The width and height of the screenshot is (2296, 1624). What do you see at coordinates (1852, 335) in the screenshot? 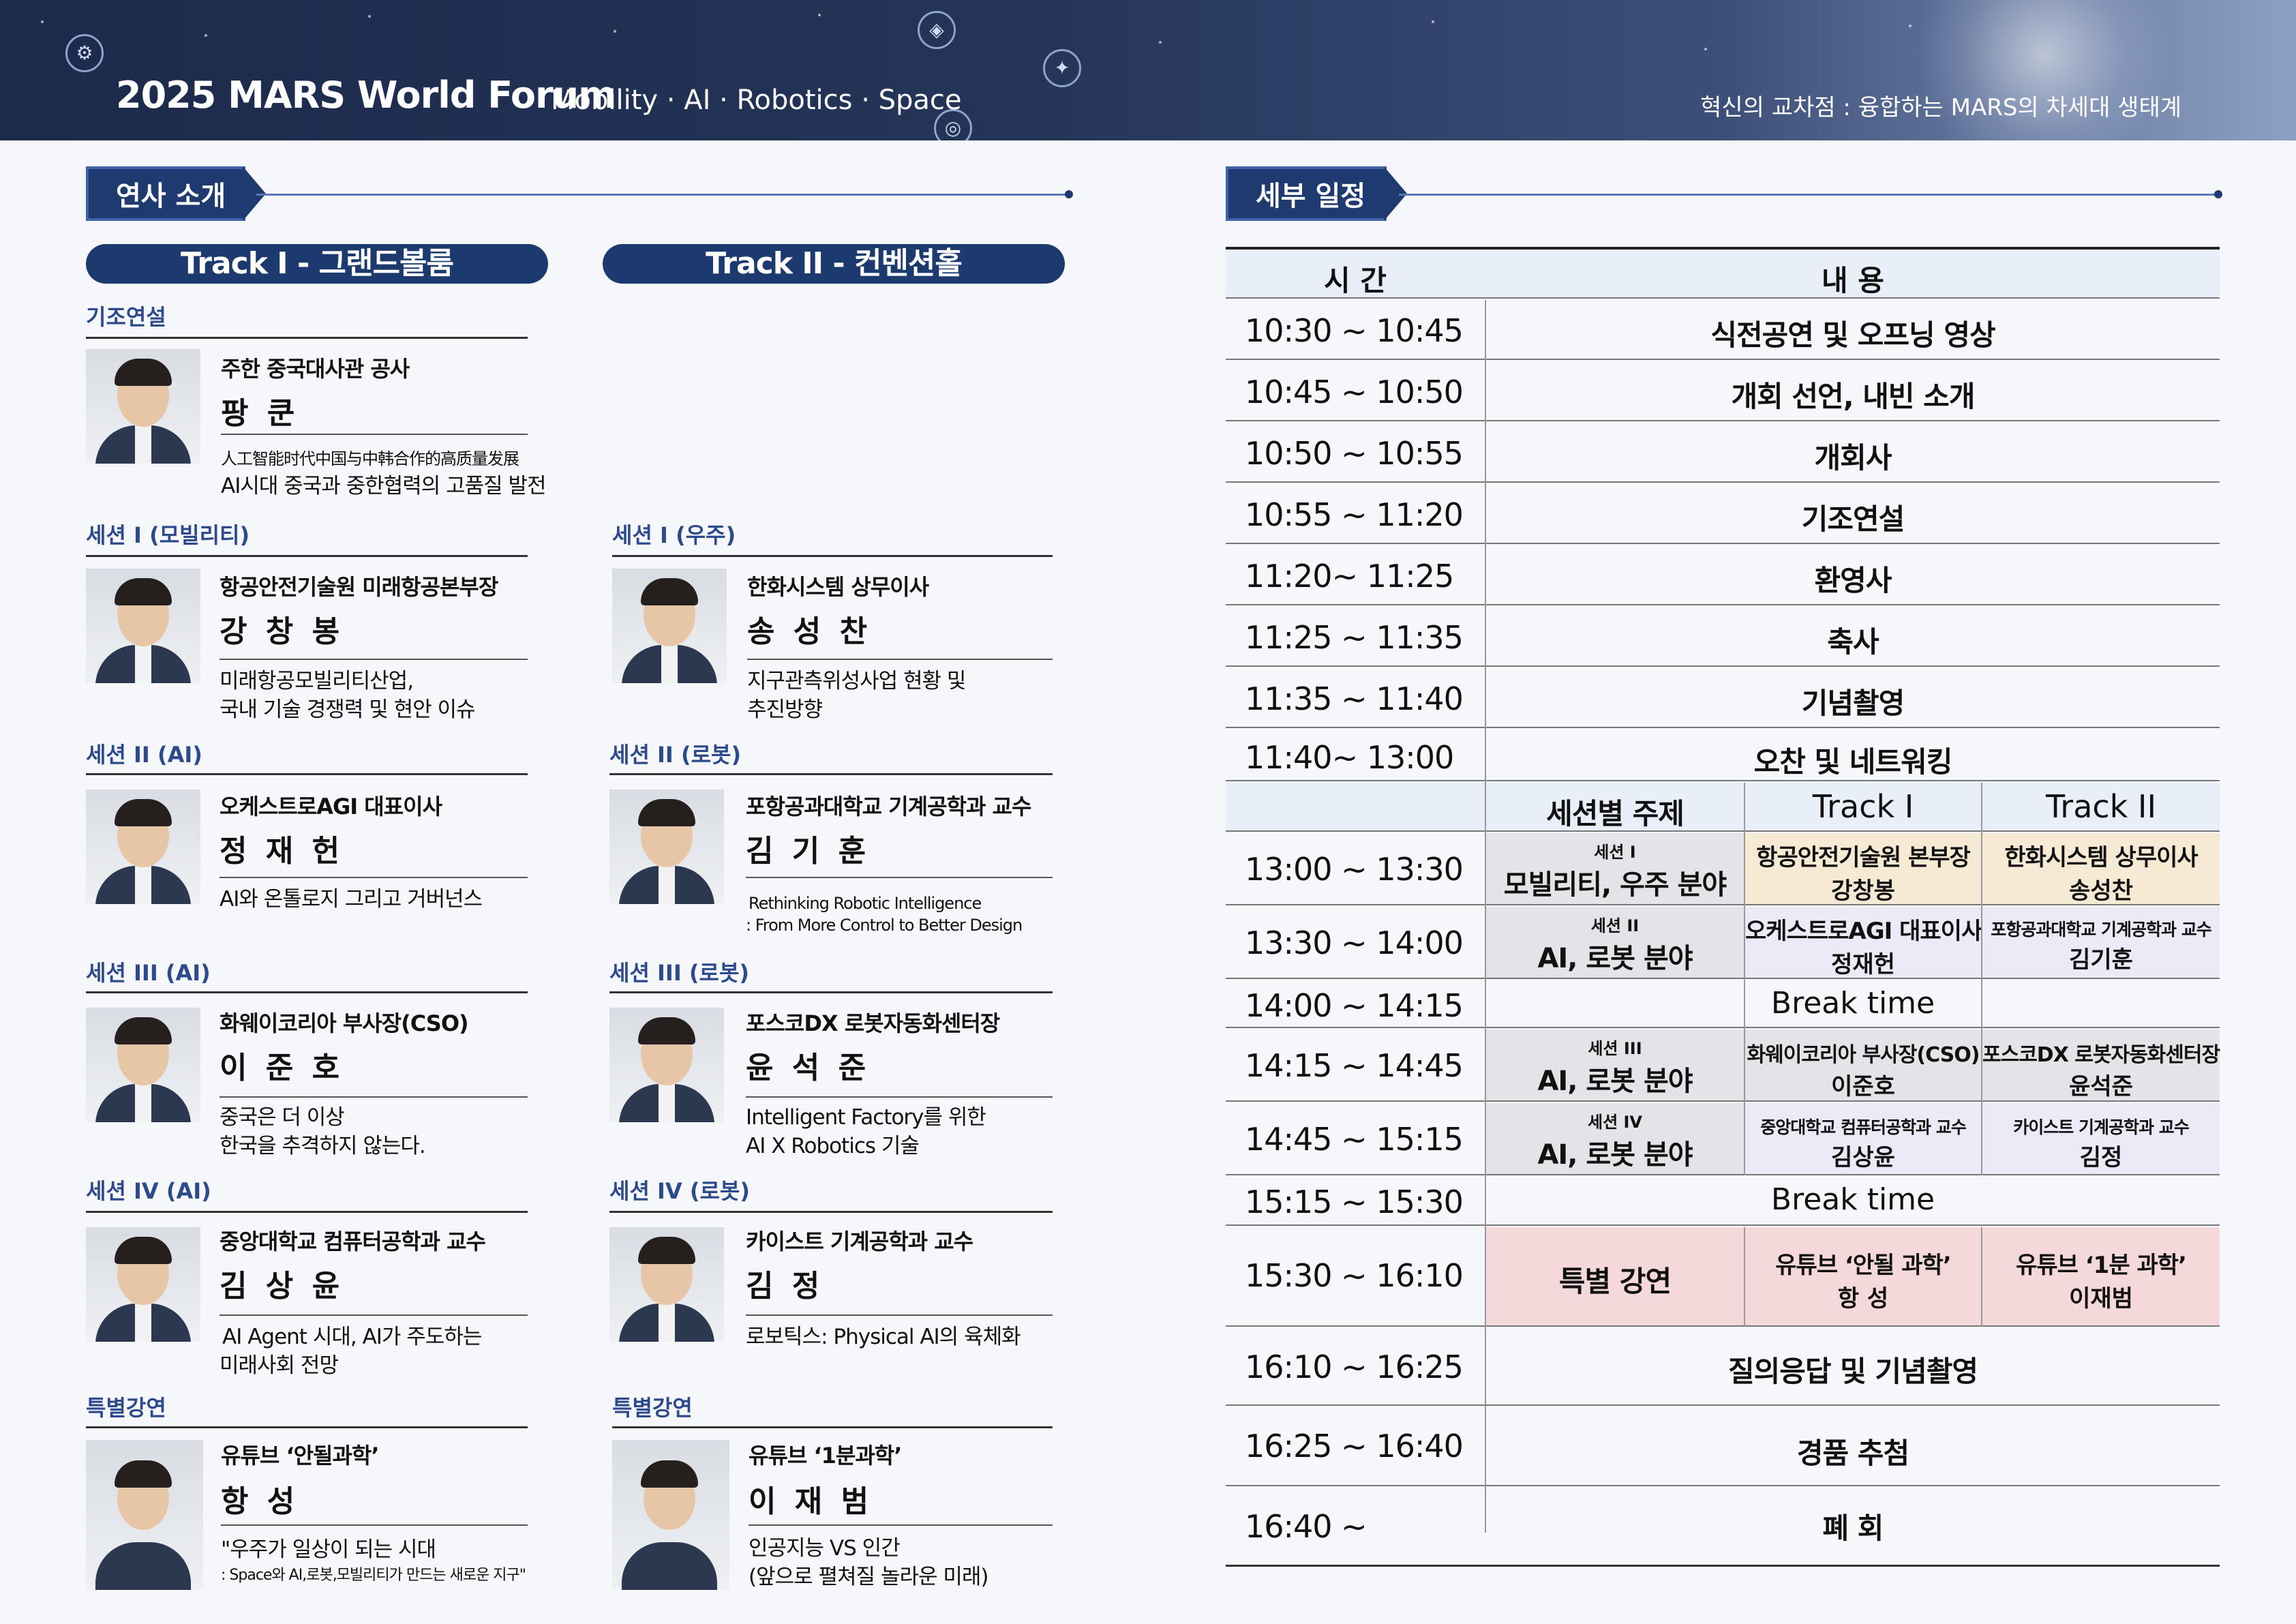
I see `row-content: 식전공연 및 오프닝 영상` at bounding box center [1852, 335].